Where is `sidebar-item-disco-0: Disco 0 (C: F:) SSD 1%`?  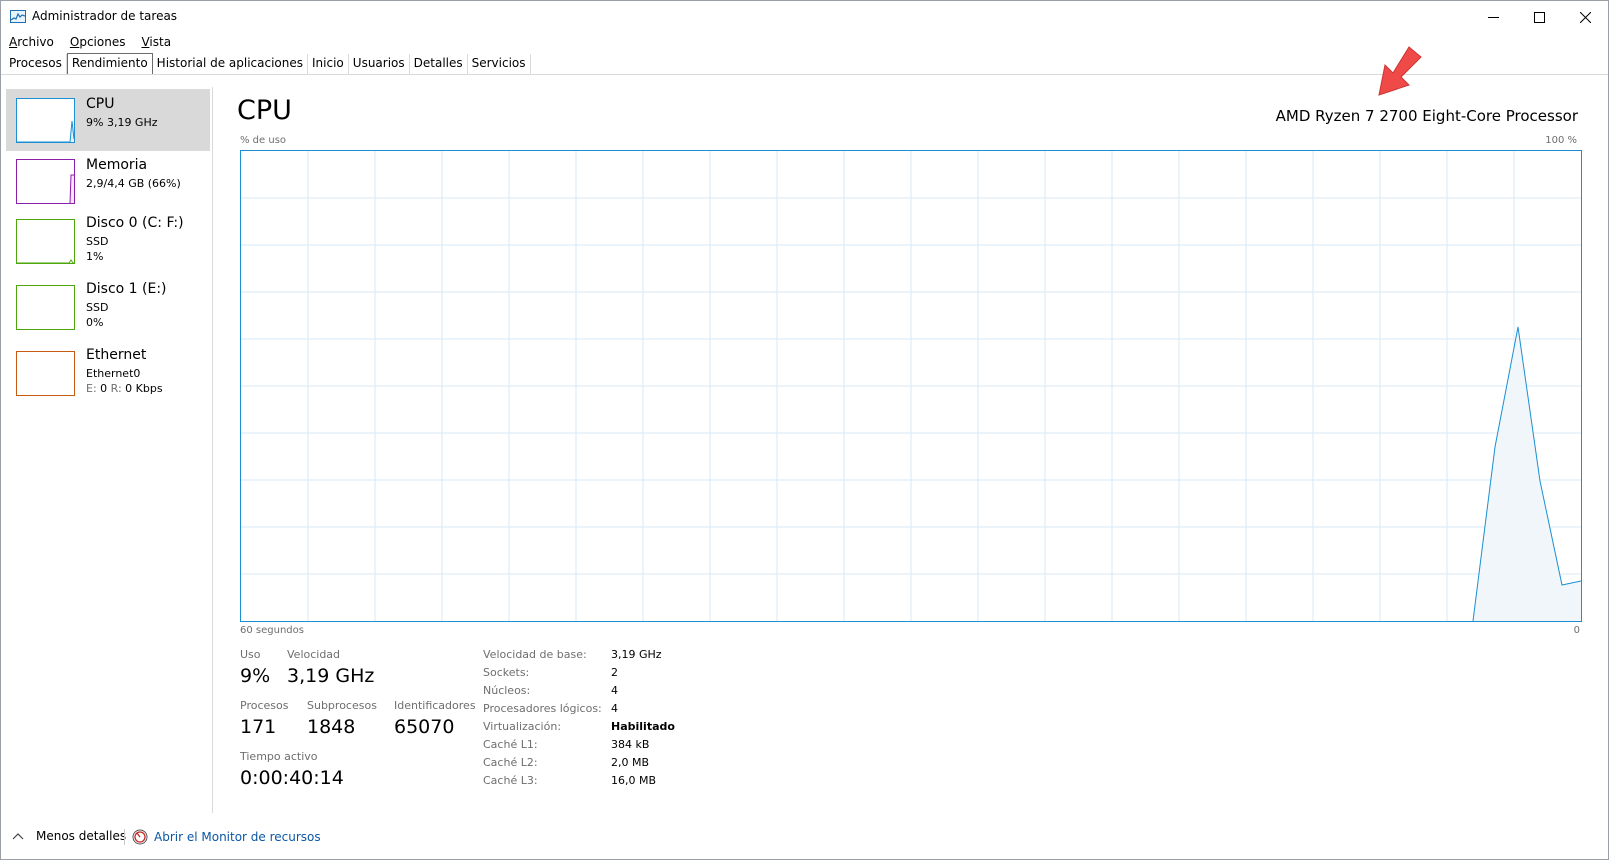 sidebar-item-disco-0: Disco 0 (C: F:) SSD 1% is located at coordinates (108, 244).